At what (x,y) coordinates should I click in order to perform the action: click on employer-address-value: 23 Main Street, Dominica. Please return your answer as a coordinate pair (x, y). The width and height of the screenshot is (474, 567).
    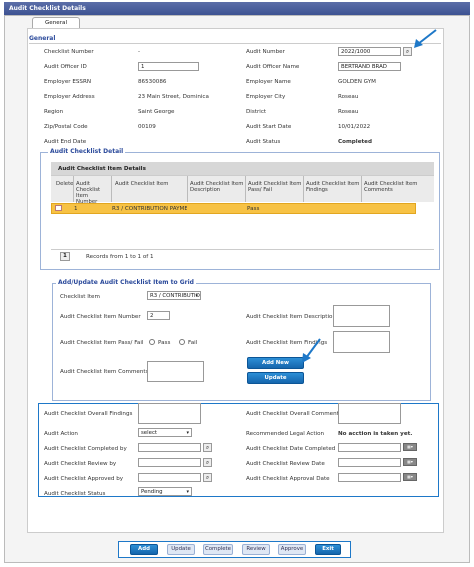
    Looking at the image, I should click on (173, 97).